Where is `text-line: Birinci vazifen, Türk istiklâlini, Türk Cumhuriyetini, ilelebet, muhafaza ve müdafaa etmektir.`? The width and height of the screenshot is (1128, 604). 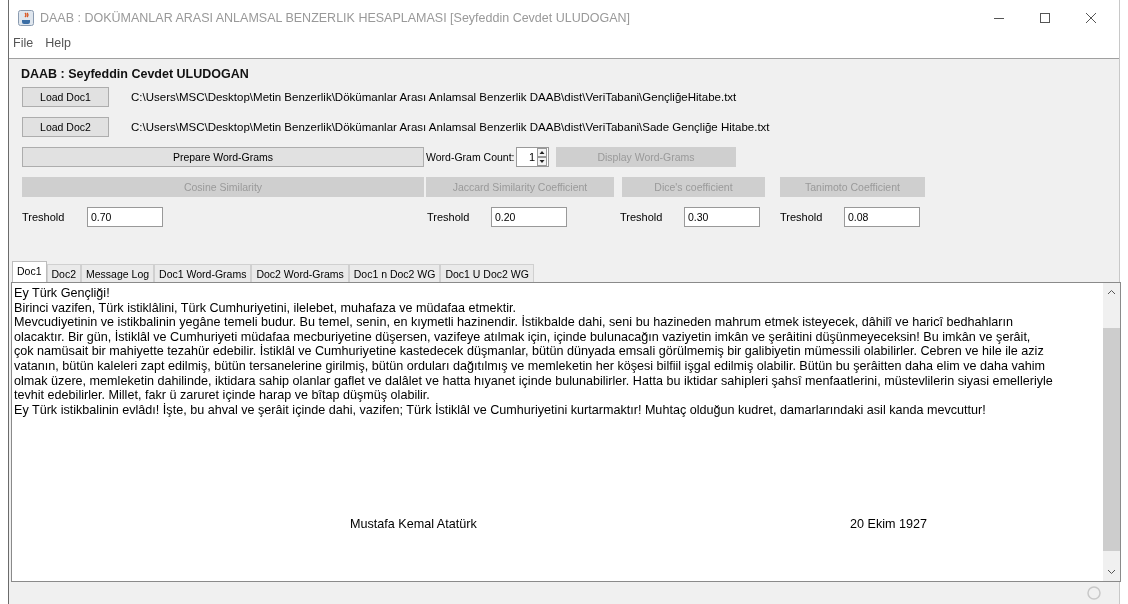 text-line: Birinci vazifen, Türk istiklâlini, Türk Cumhuriyetini, ilelebet, muhafaza ve müdafaa etmektir. is located at coordinates (266, 308).